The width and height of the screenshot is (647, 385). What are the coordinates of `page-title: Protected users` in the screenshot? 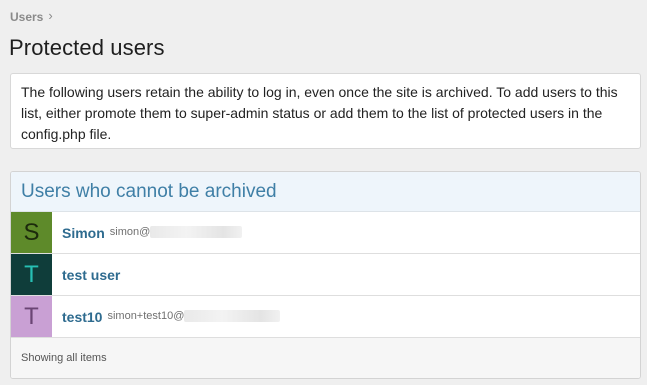 It's located at (87, 47).